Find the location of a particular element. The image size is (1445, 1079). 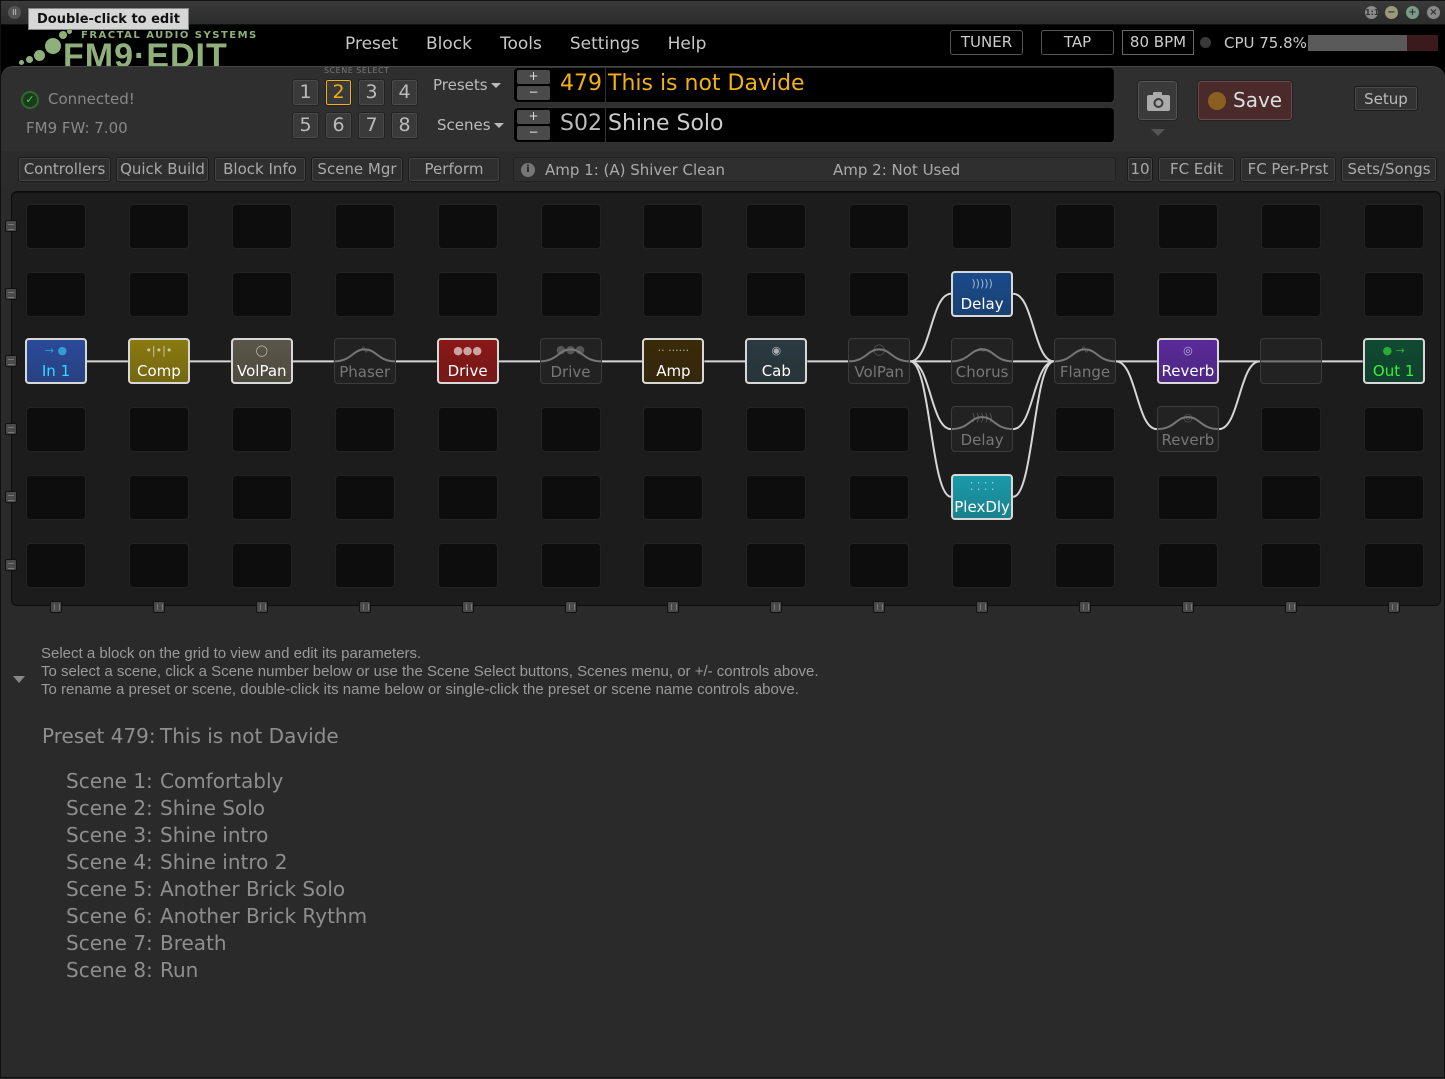

tab-block-info: Block Info is located at coordinates (260, 169).